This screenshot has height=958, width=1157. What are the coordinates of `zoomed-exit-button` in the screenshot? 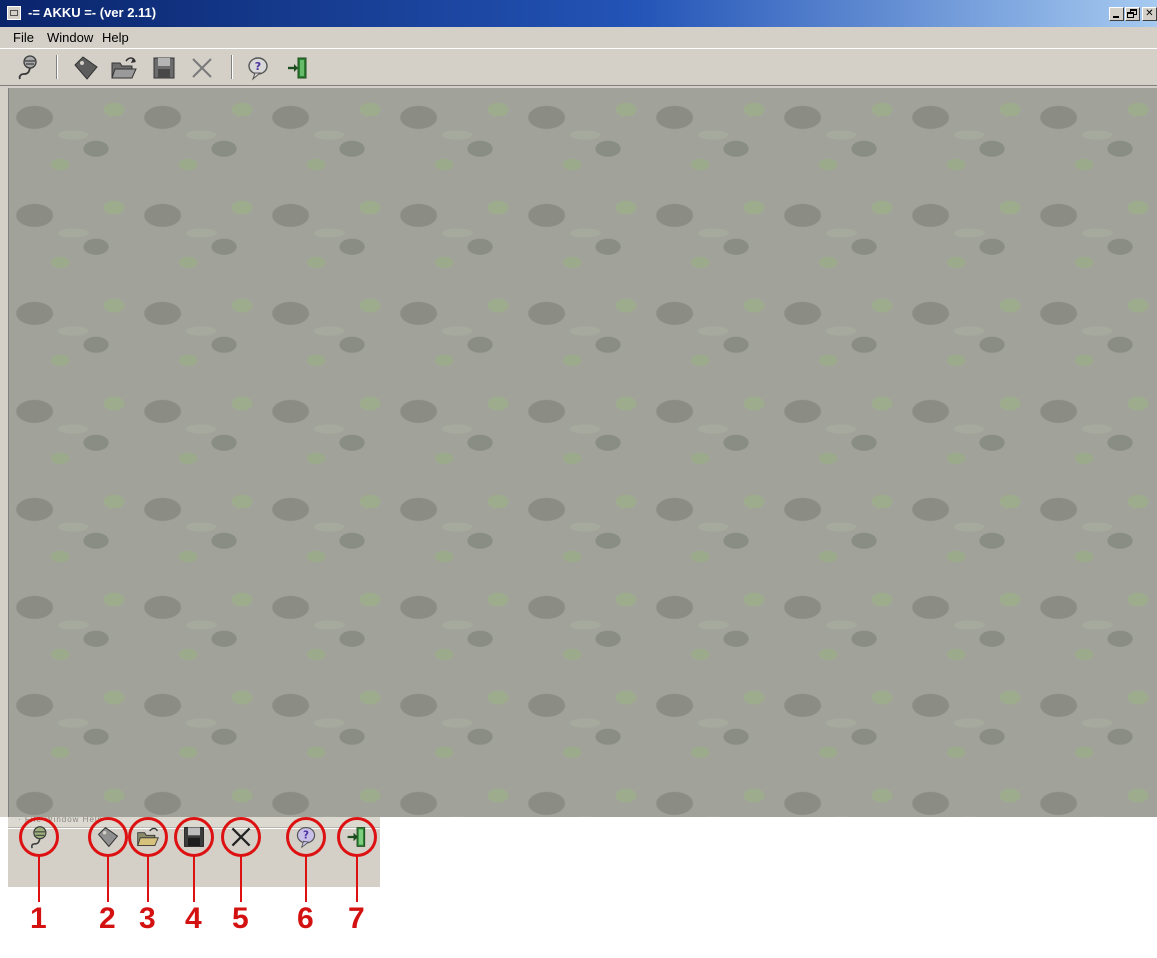 It's located at (357, 837).